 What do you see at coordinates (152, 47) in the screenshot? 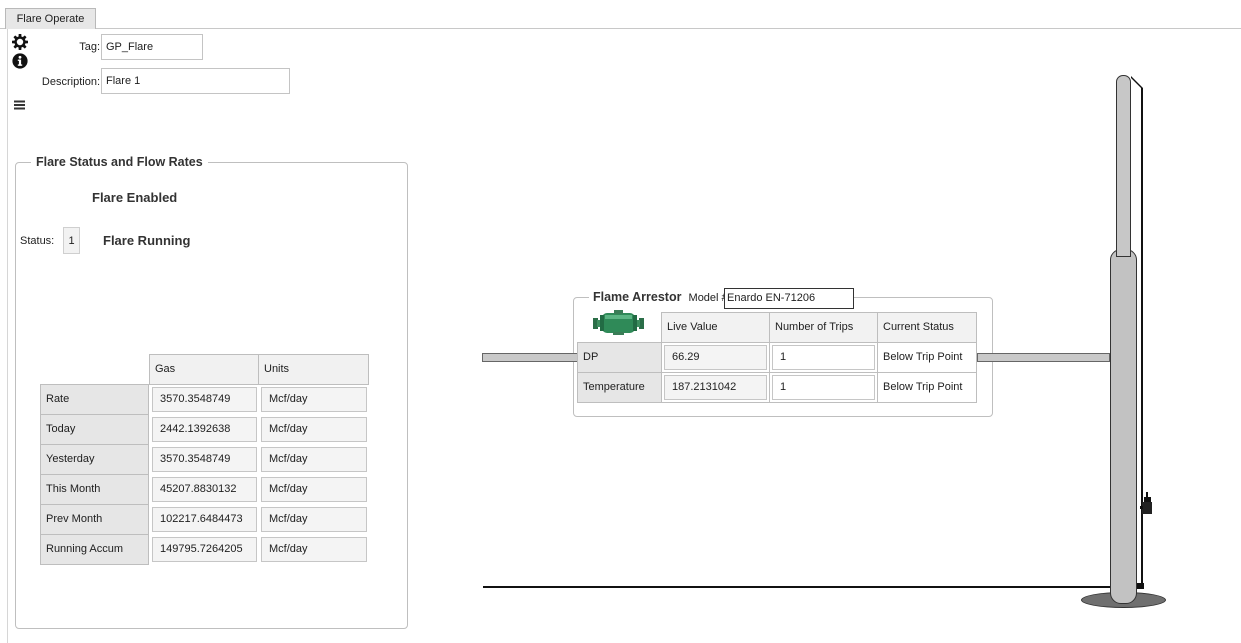
I see `tag-input: GP_Flare` at bounding box center [152, 47].